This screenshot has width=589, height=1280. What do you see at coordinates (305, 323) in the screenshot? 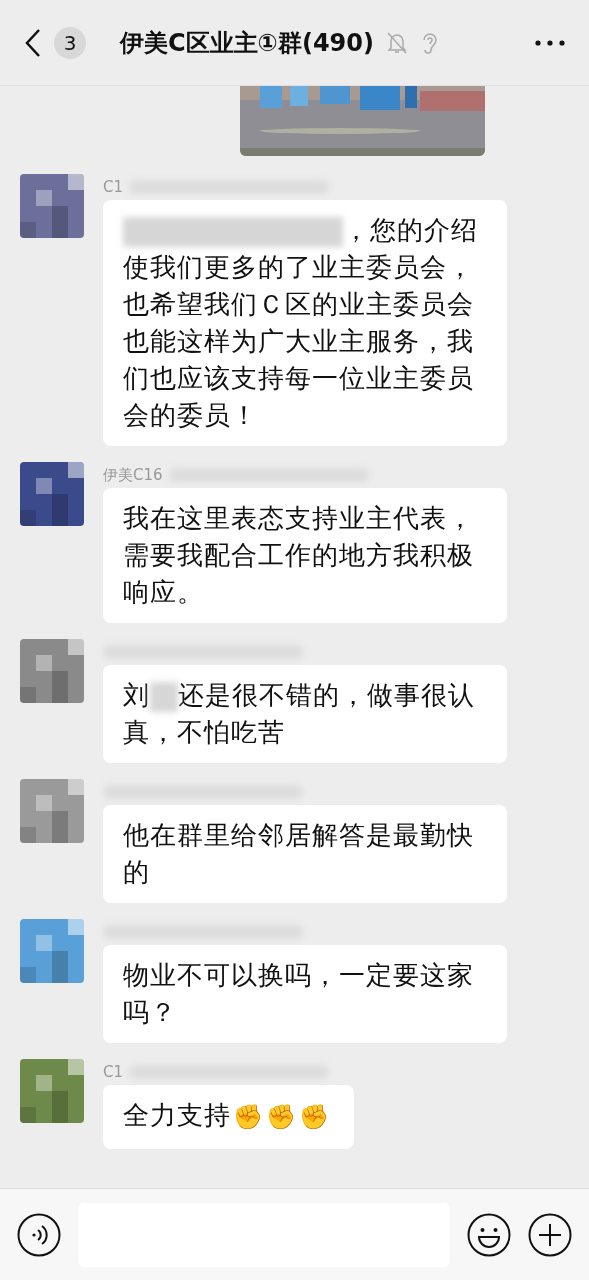
I see `message-bubble: ，您的介绍使我们更多的了业主委员会，也希望我们Ｃ区的业主委员会也能这样为广大业主服务，我们也应该支持每一位业主委员会的委员！` at bounding box center [305, 323].